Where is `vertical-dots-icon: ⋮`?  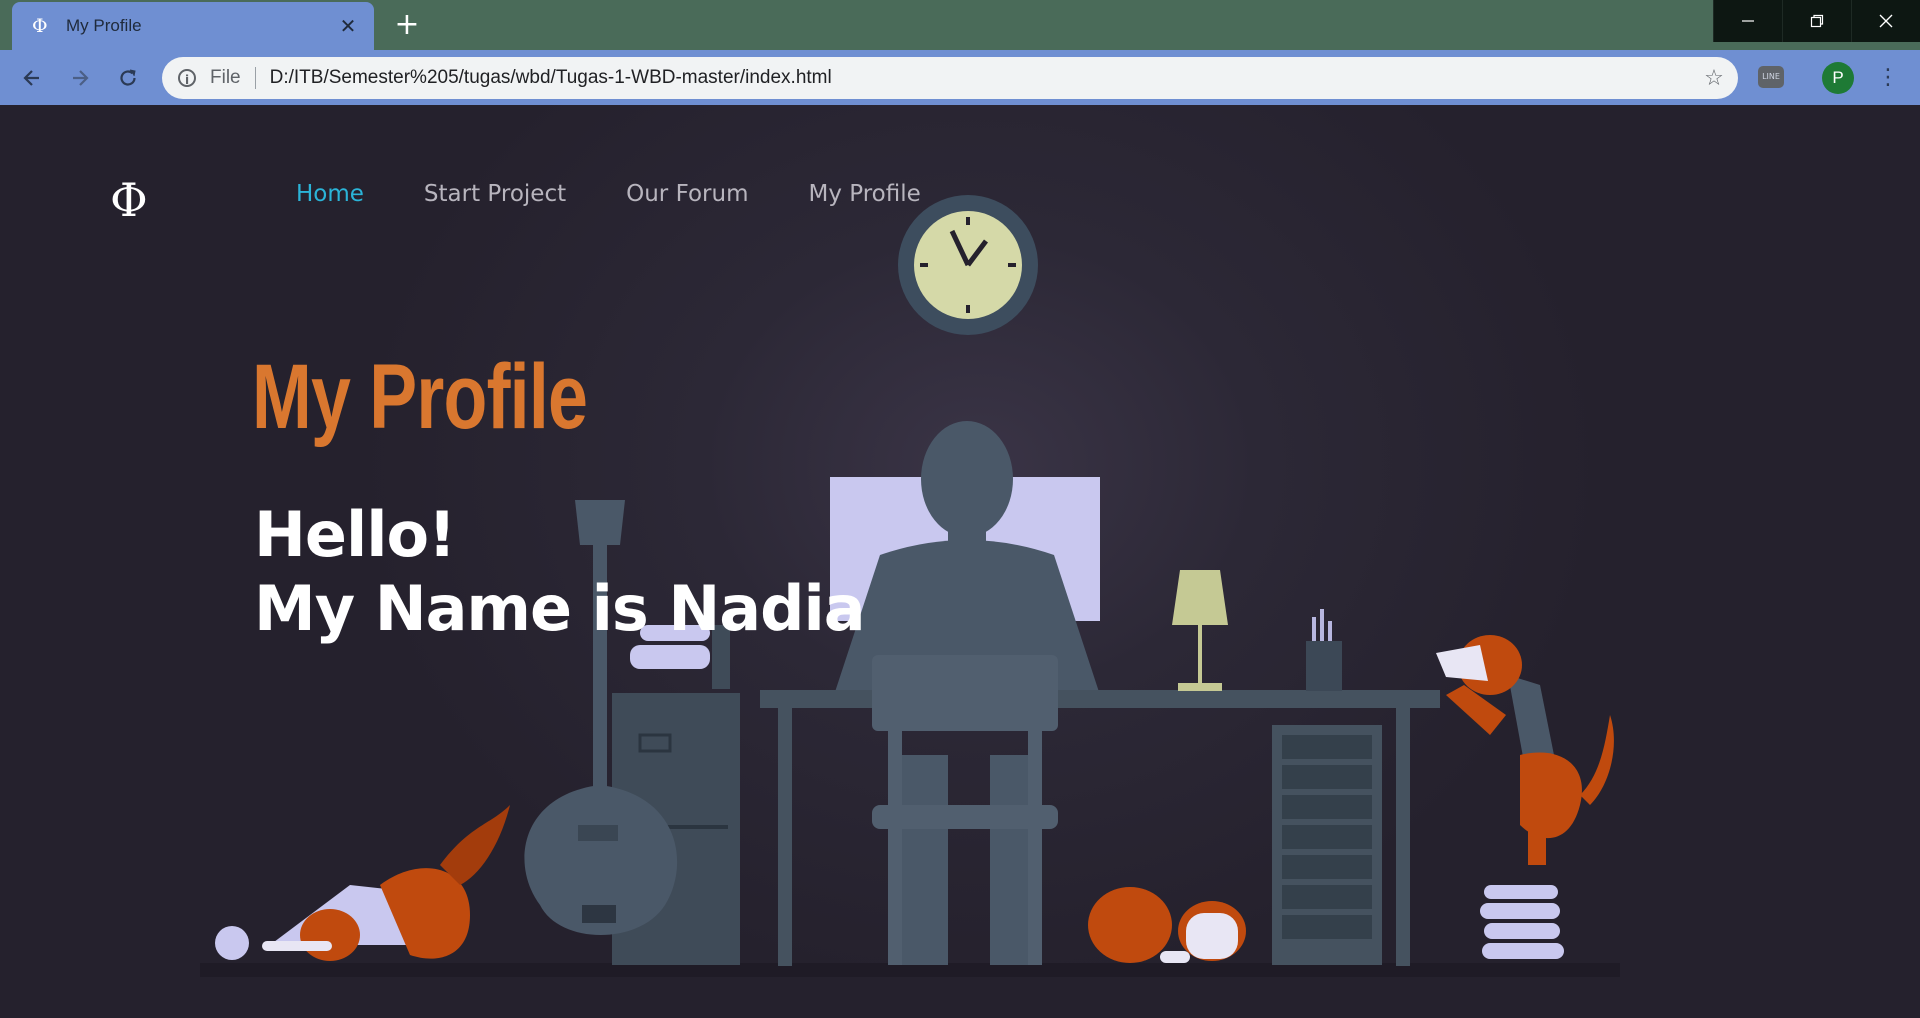
vertical-dots-icon: ⋮ is located at coordinates (1888, 78).